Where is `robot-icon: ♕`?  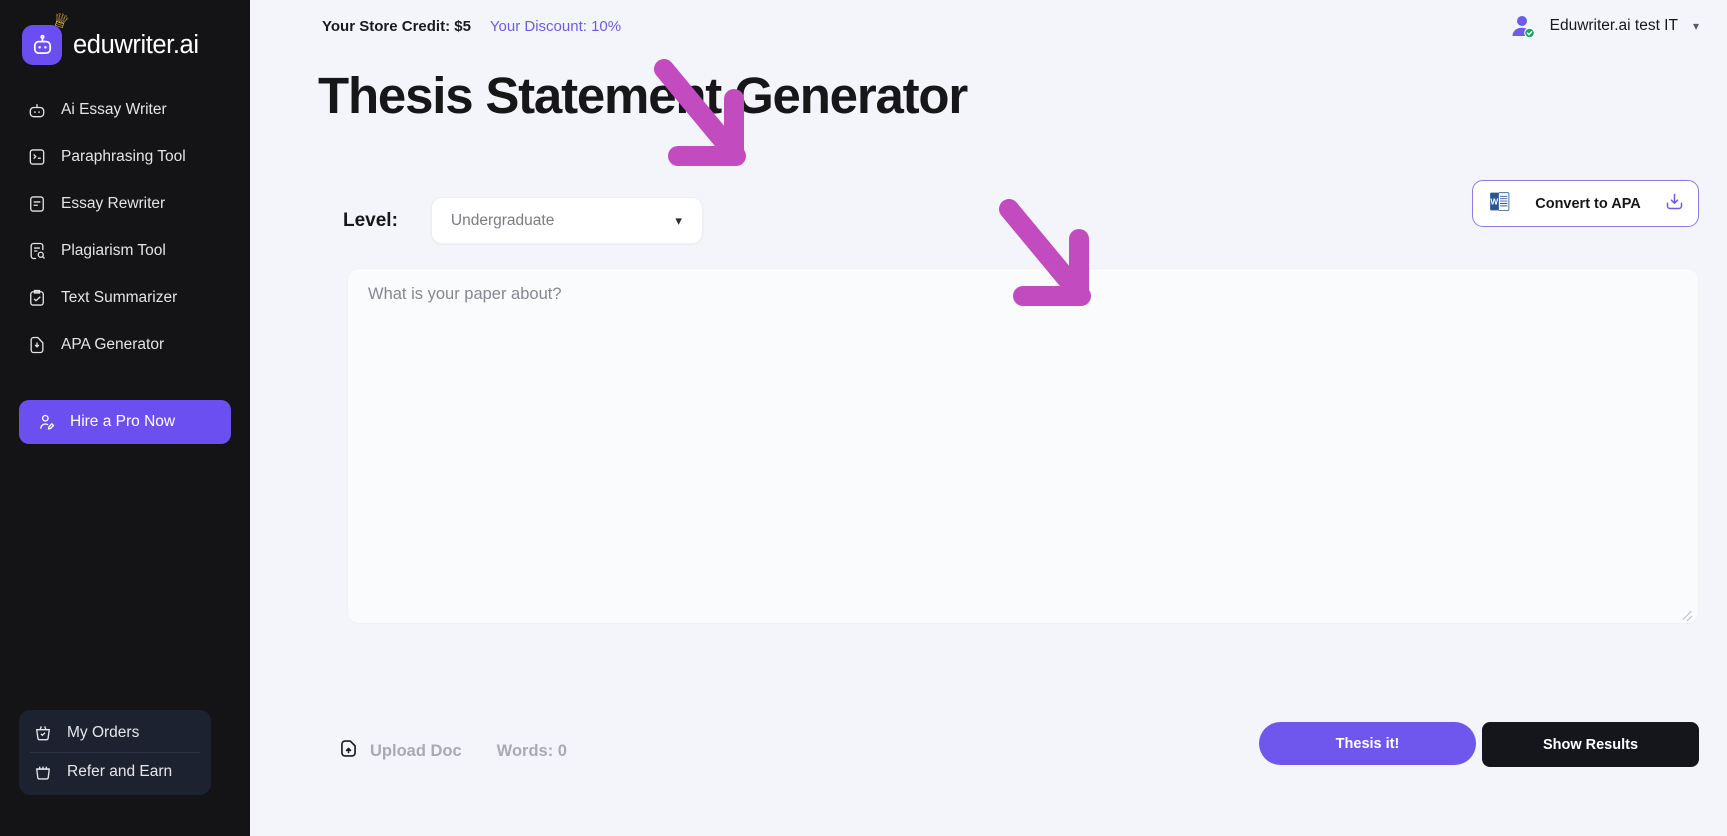 robot-icon: ♕ is located at coordinates (47, 37).